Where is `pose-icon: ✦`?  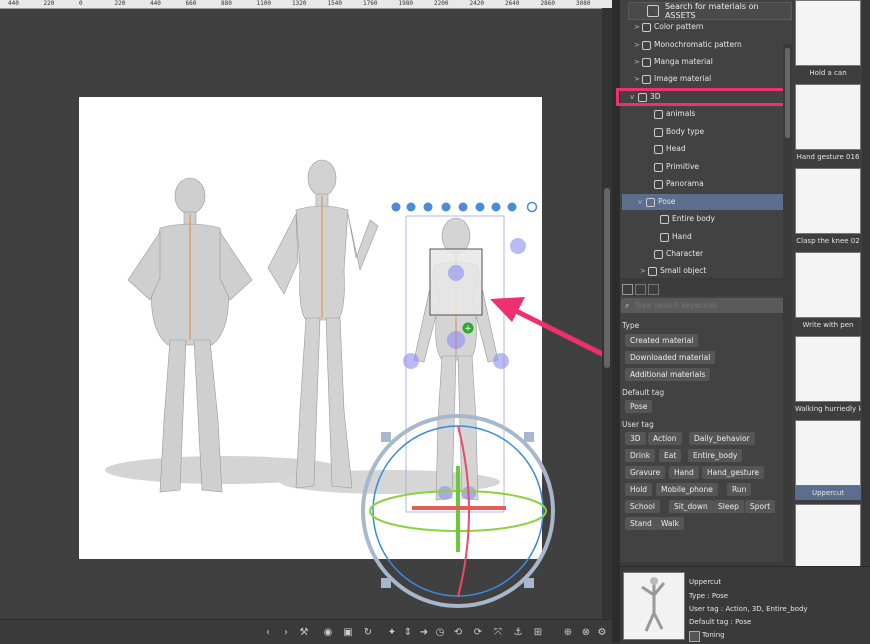
pose-icon: ✦ is located at coordinates (392, 632).